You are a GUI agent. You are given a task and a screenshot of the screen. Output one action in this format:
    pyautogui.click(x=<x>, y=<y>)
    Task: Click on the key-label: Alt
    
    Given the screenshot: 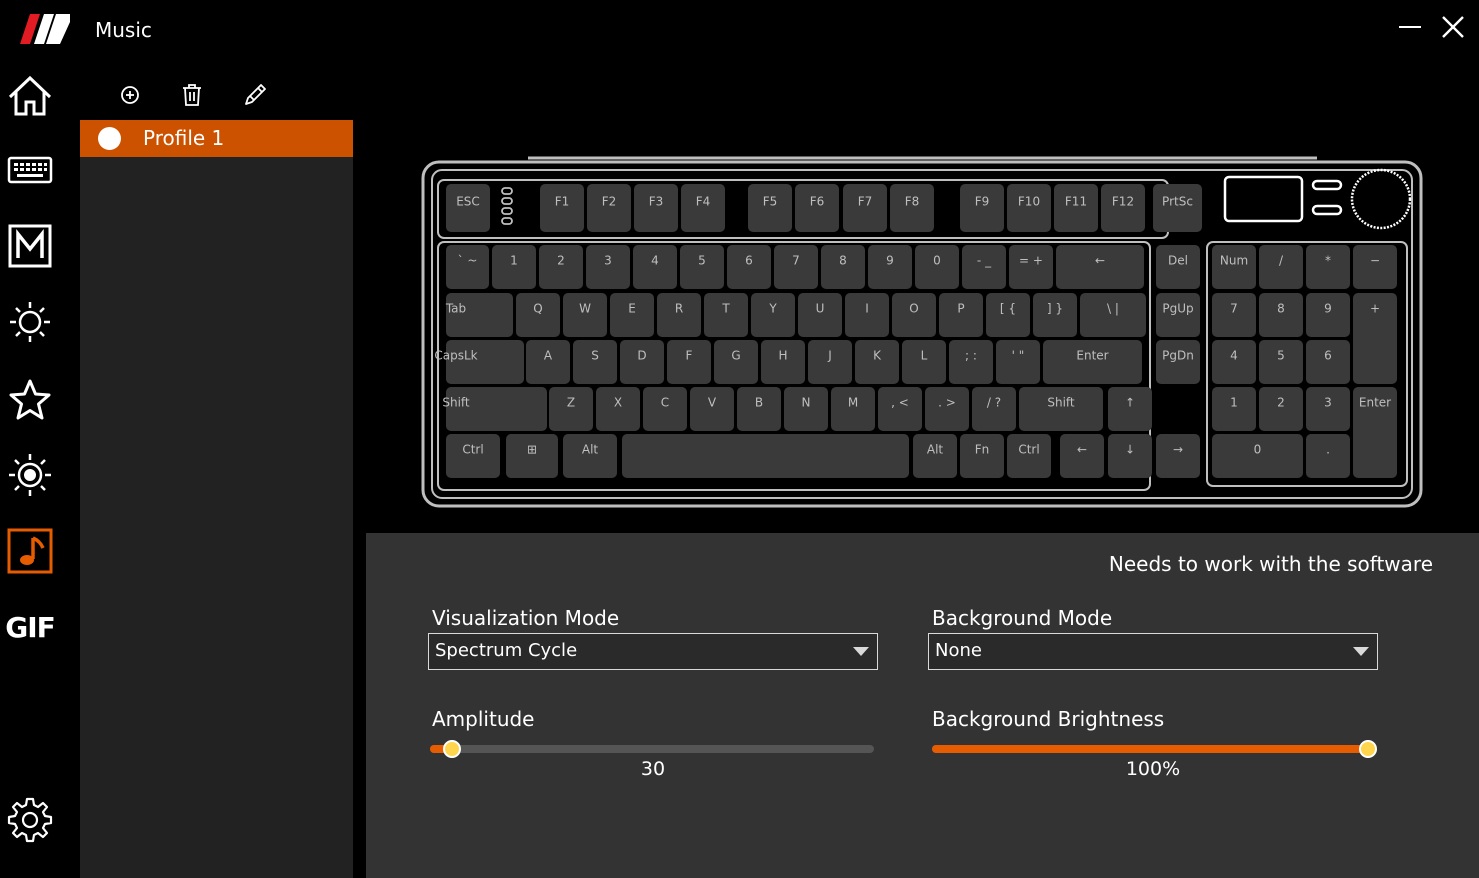 What is the action you would take?
    pyautogui.click(x=935, y=450)
    